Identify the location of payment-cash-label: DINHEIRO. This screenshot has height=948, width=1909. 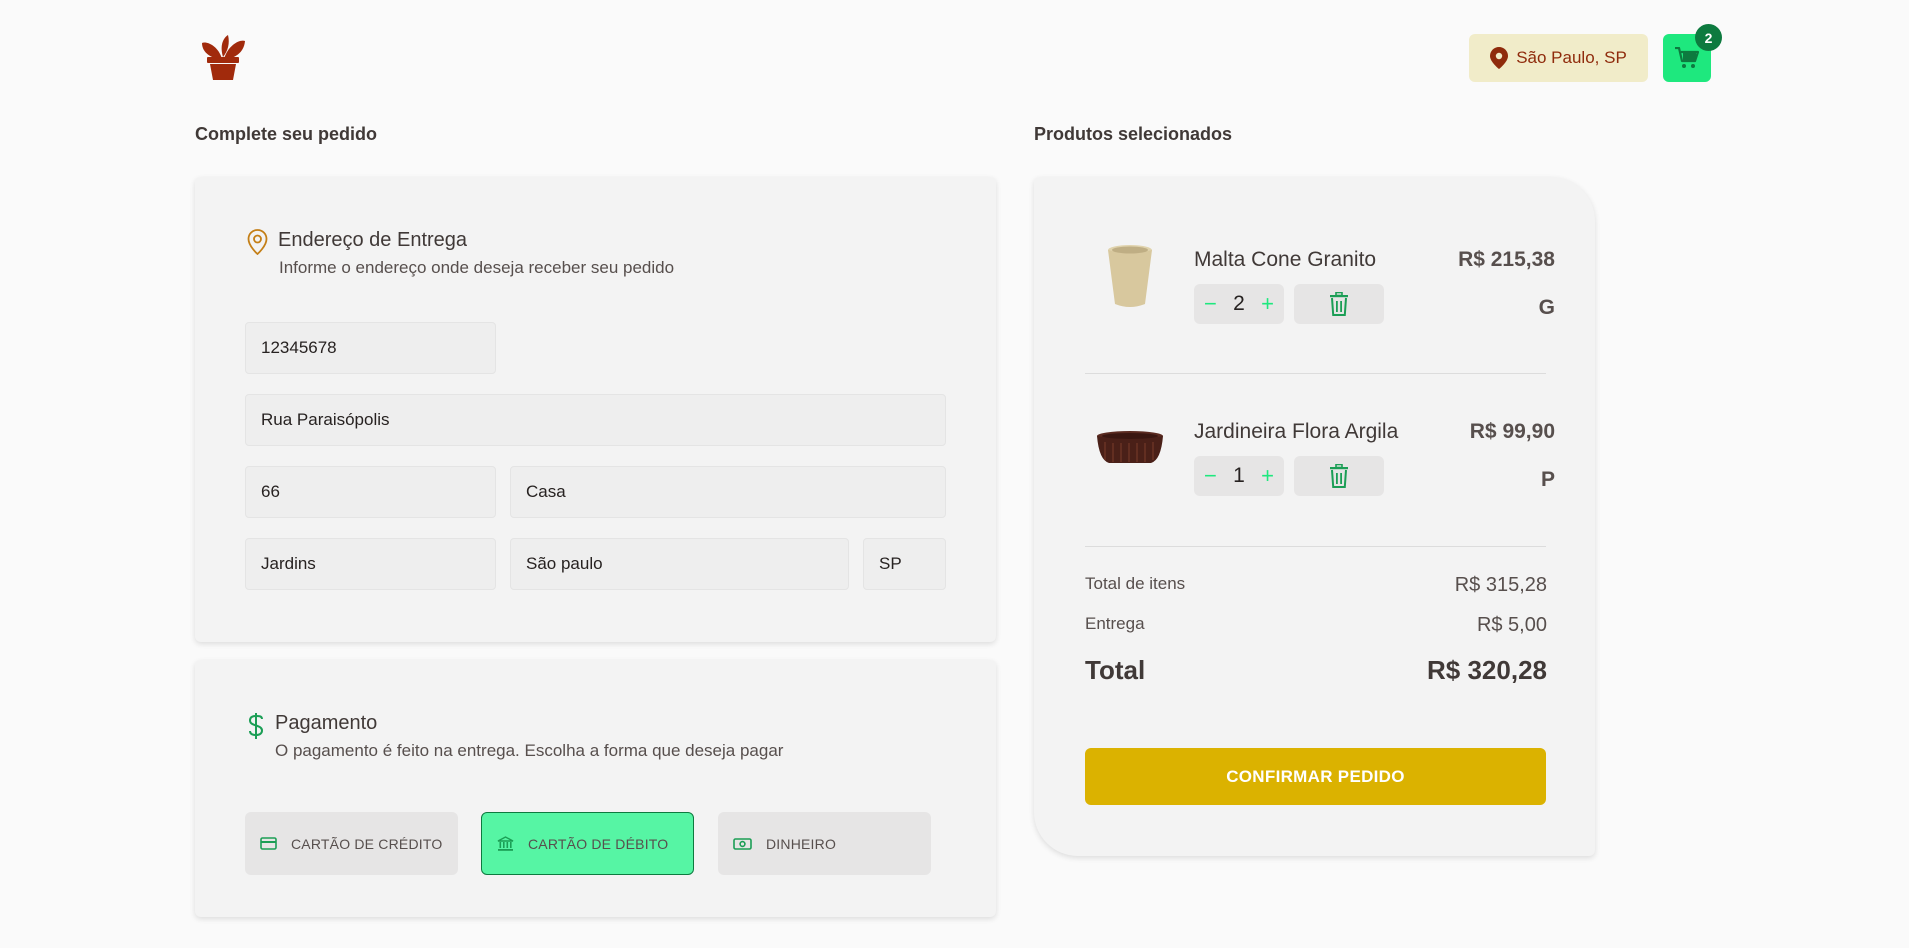
(801, 843).